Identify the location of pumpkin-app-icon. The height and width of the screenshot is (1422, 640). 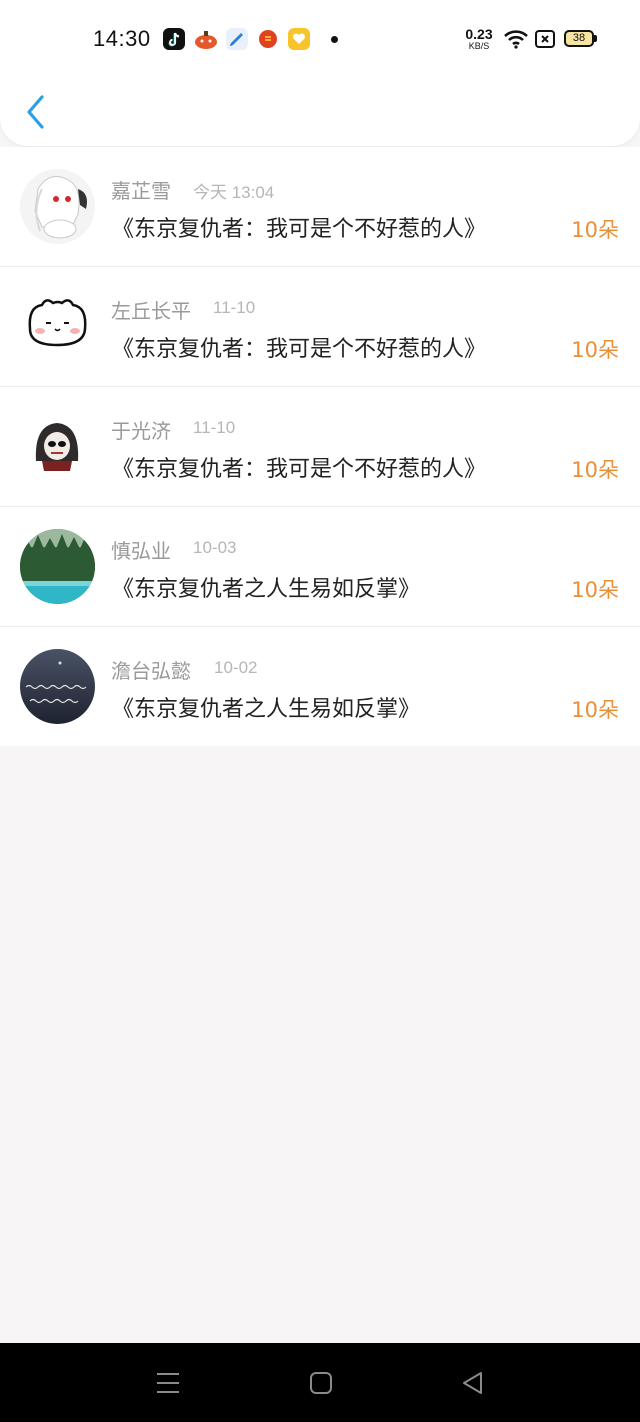
(205, 39).